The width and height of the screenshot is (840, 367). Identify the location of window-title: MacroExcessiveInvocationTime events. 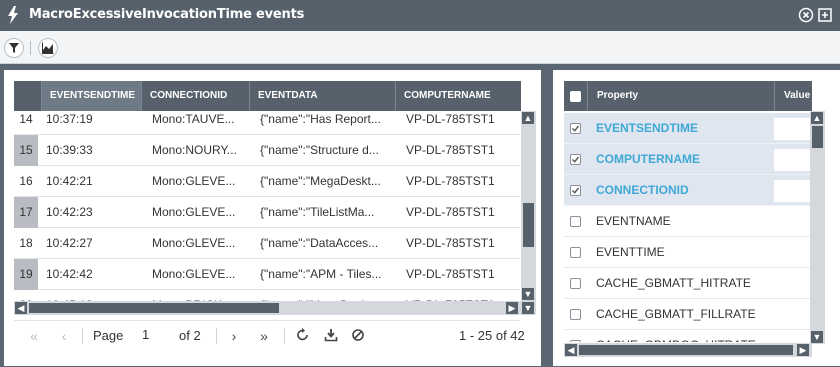
(167, 14).